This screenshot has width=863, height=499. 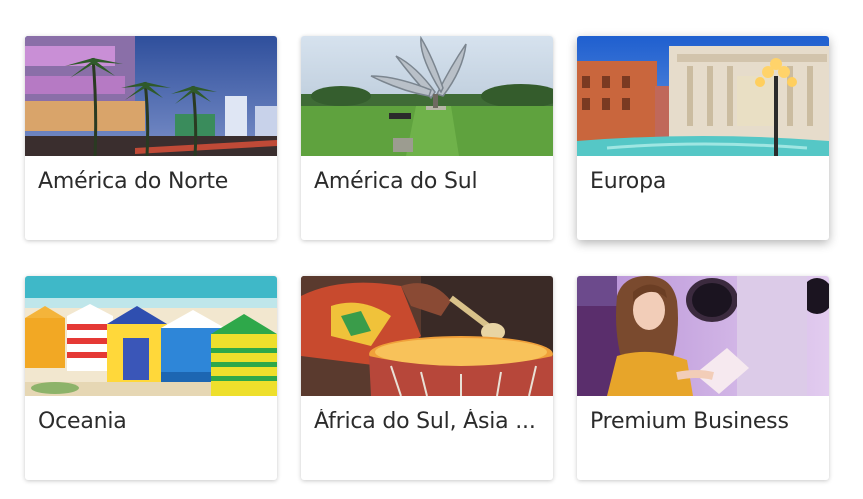 I want to click on destination-label: Oceania, so click(x=82, y=421).